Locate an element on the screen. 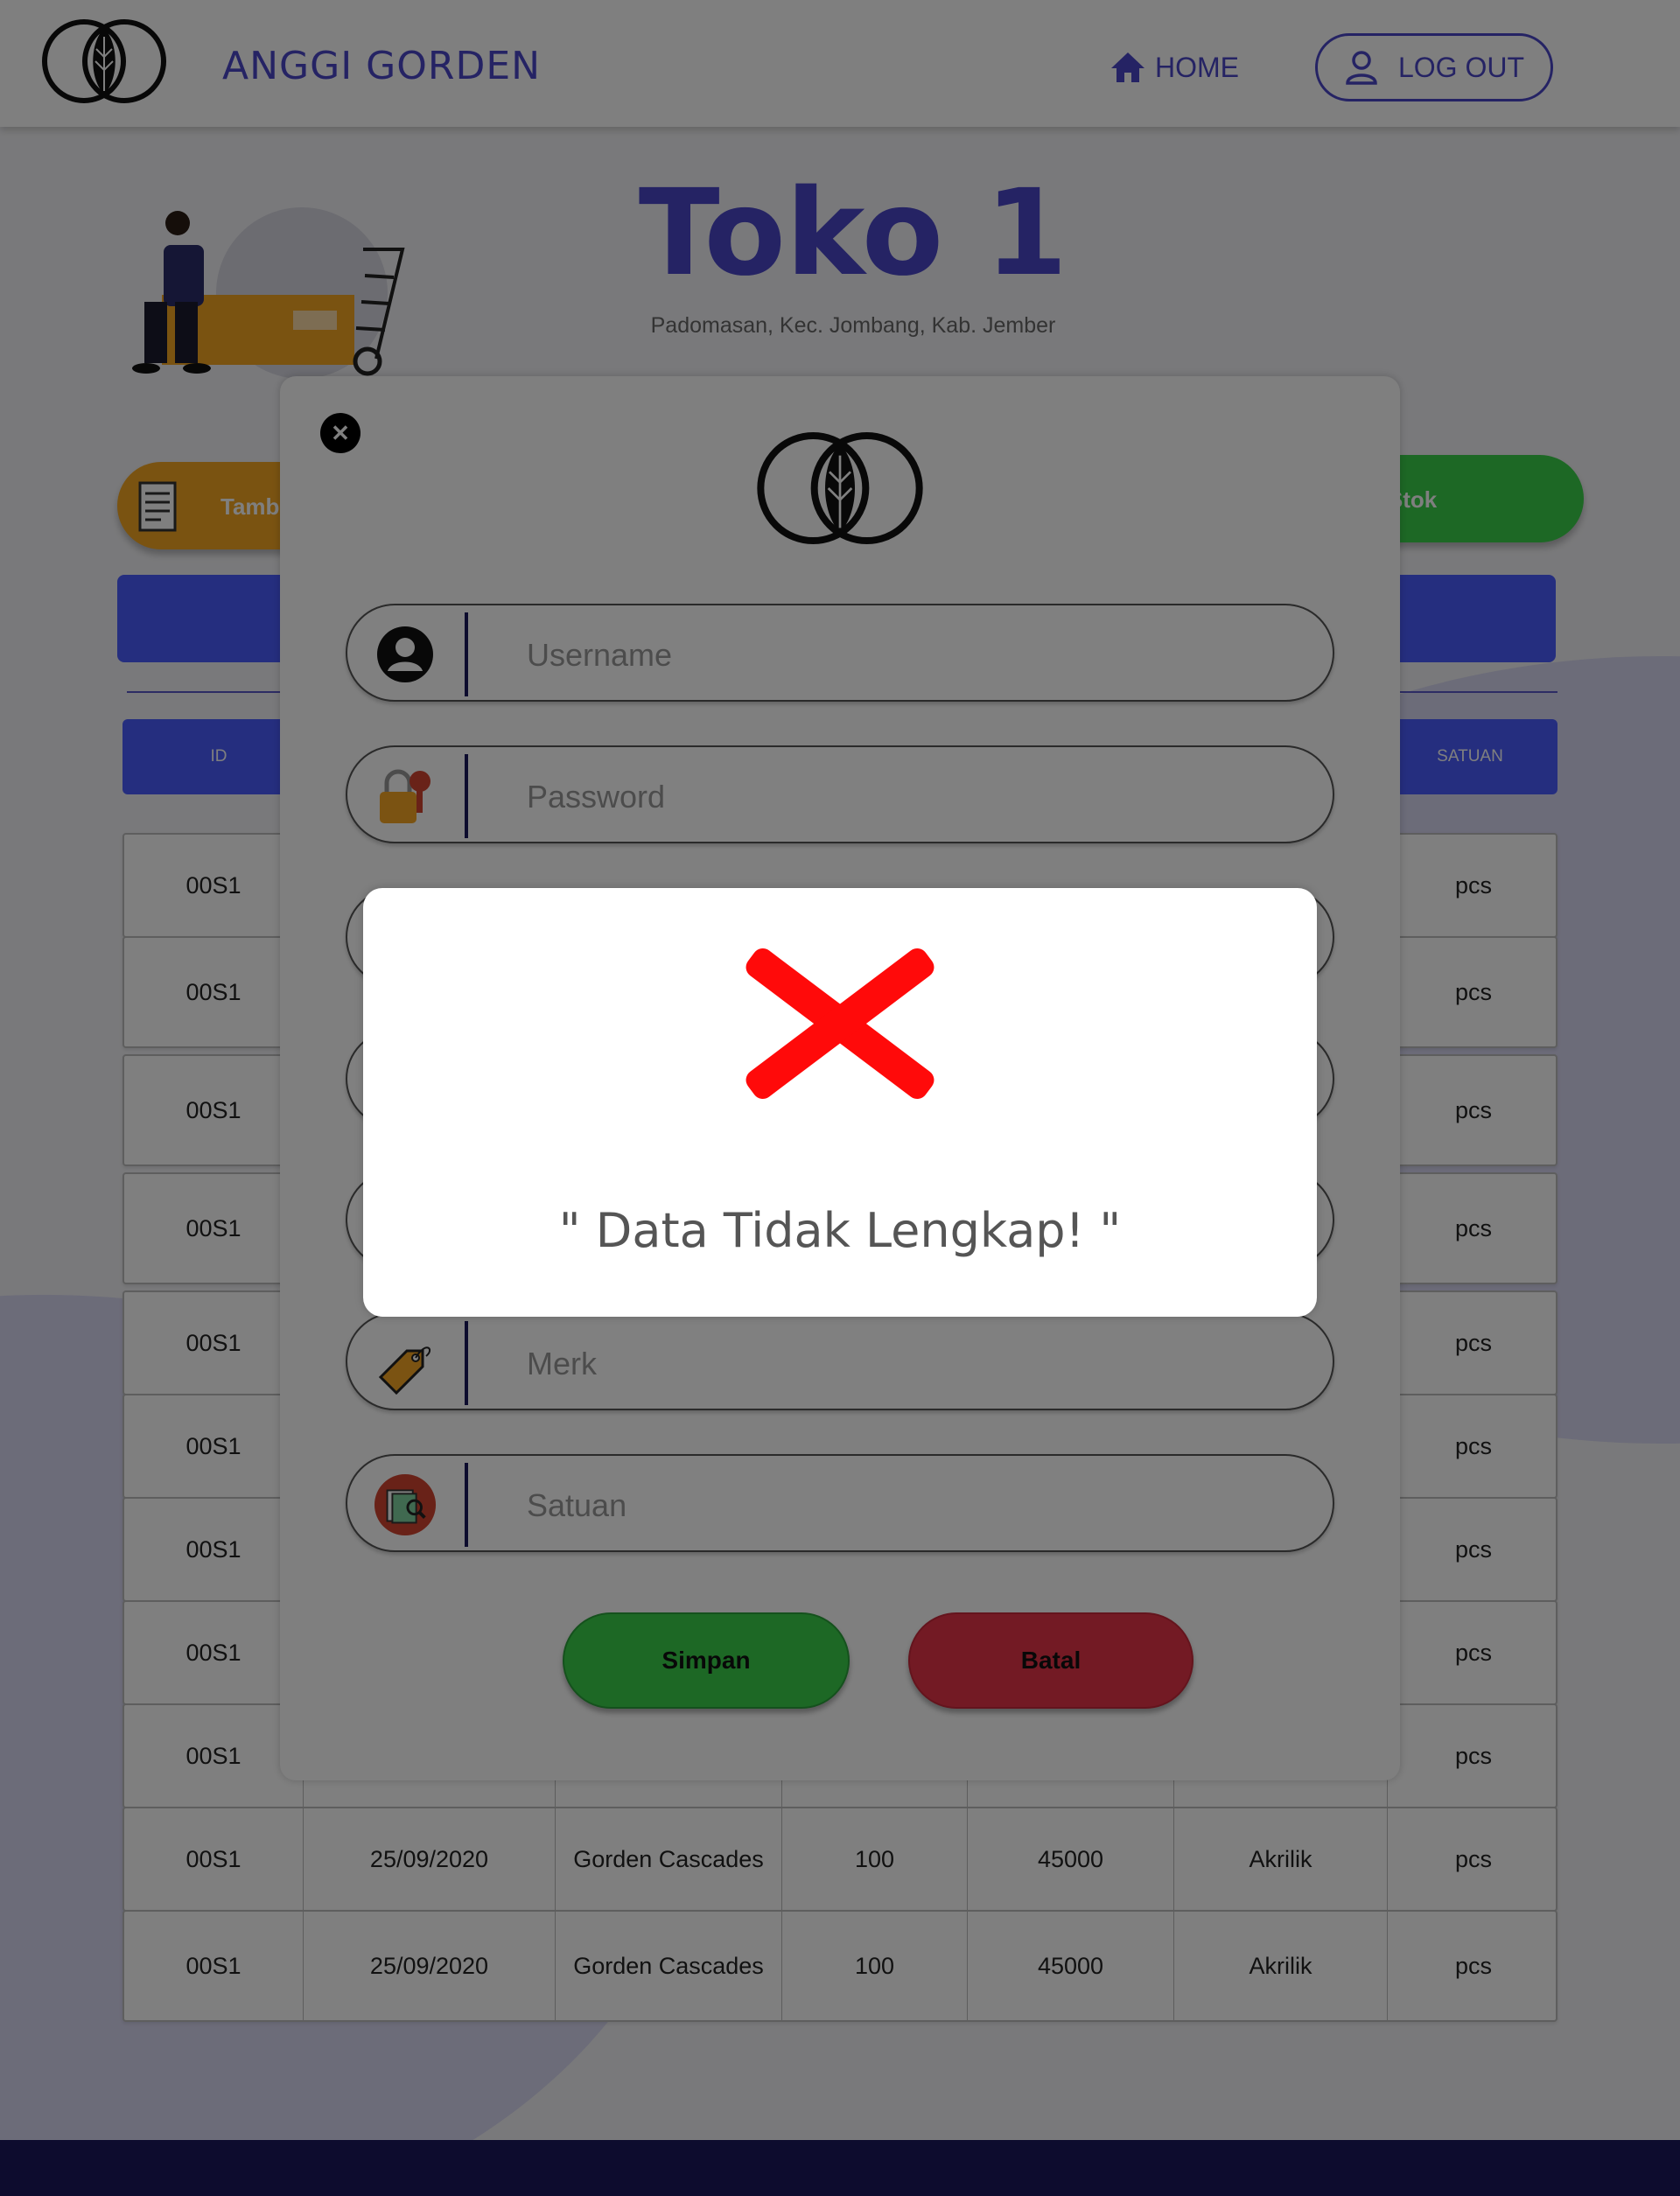  cancel-button: Batal is located at coordinates (1051, 1660).